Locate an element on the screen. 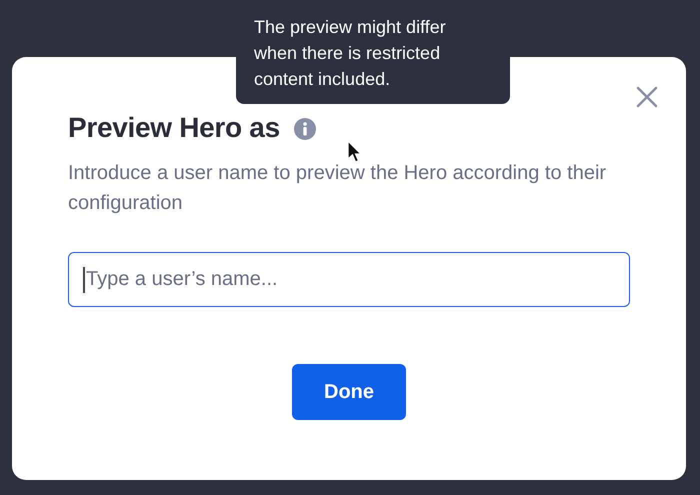 The height and width of the screenshot is (495, 700). text-cursor-icon is located at coordinates (84, 280).